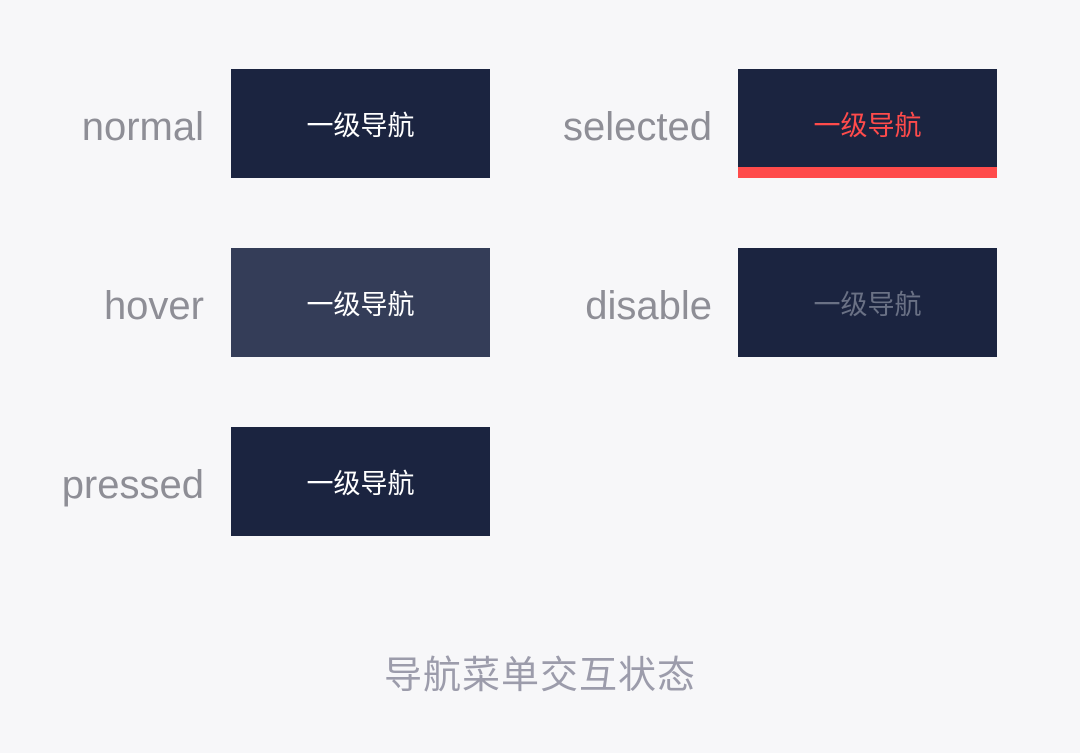  Describe the element at coordinates (637, 127) in the screenshot. I see `state-label-selected: selected` at that location.